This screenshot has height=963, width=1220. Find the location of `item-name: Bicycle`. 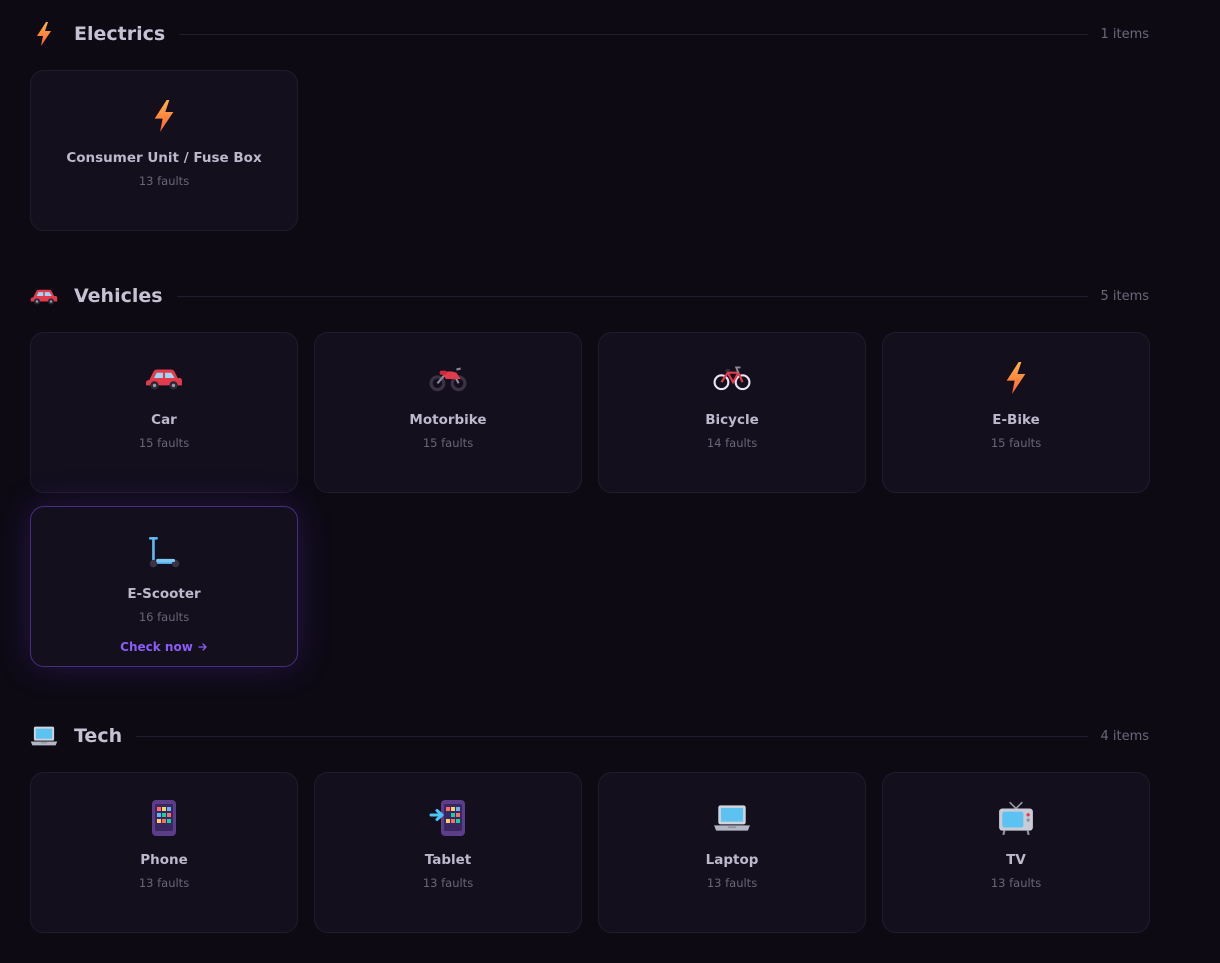

item-name: Bicycle is located at coordinates (732, 420).